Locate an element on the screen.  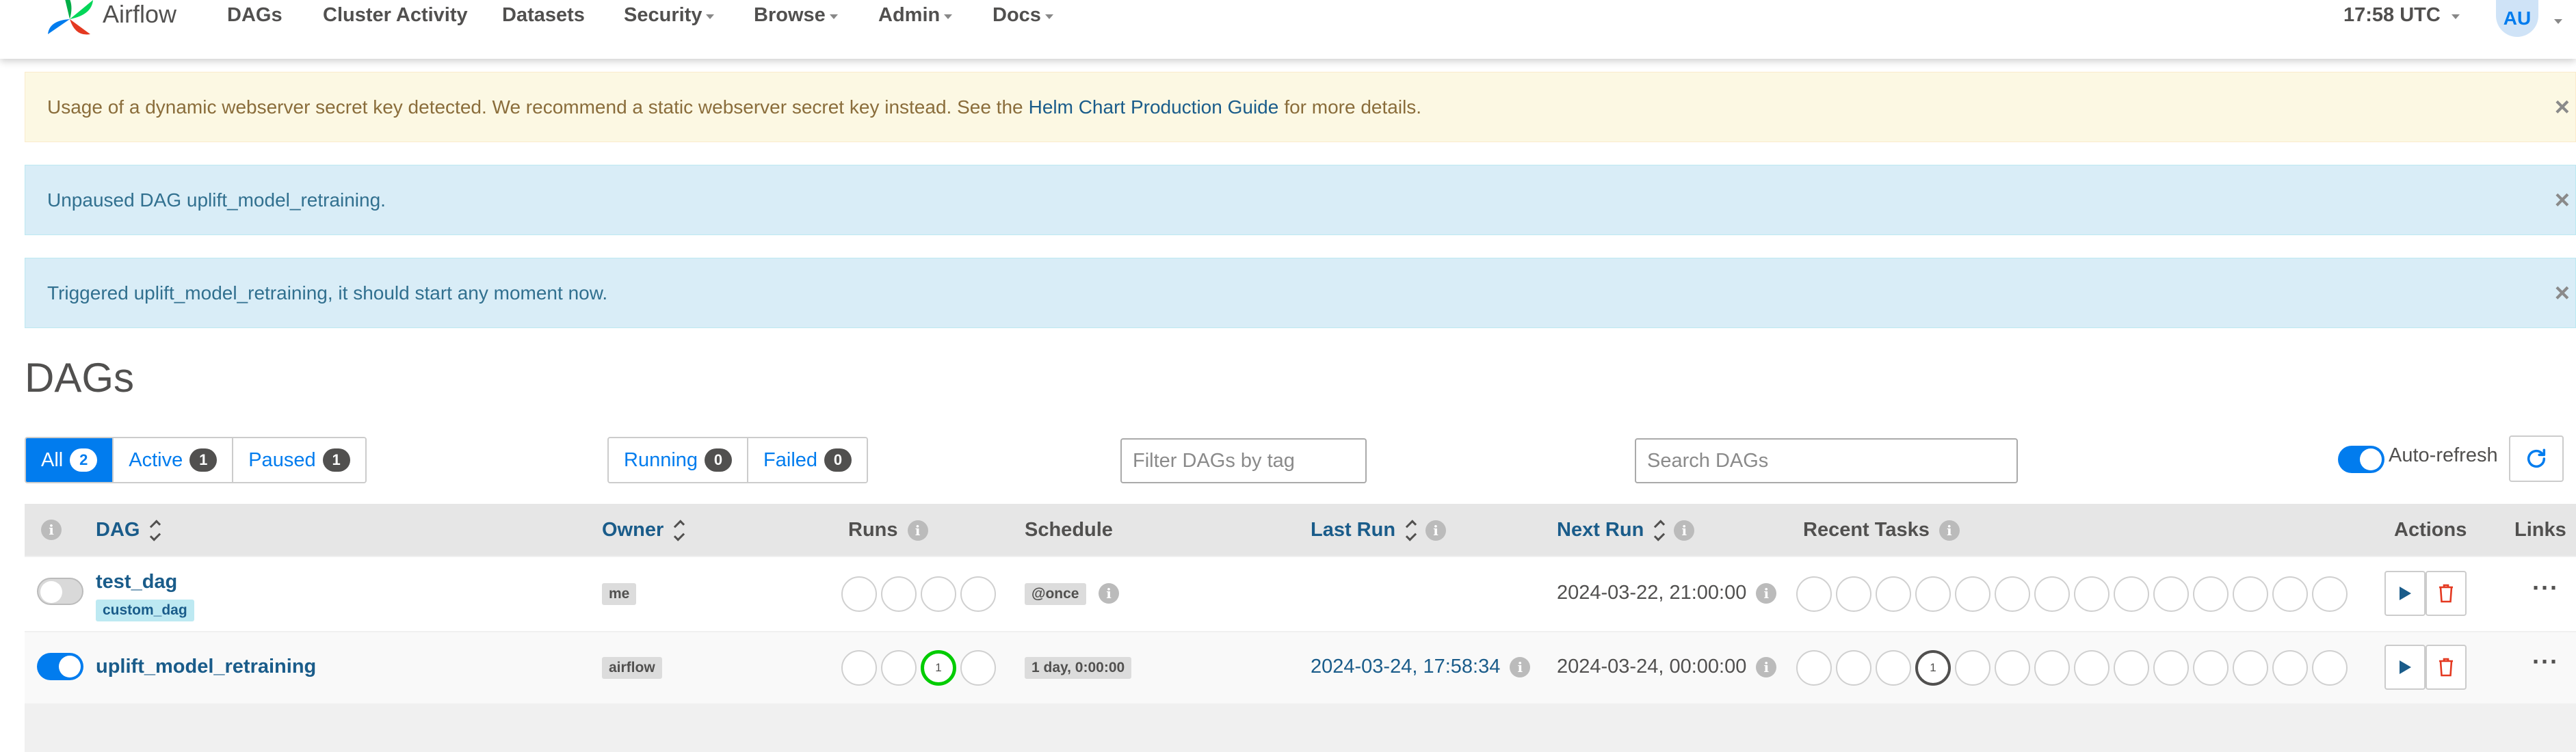
nav-dags: DAGs is located at coordinates (254, 16).